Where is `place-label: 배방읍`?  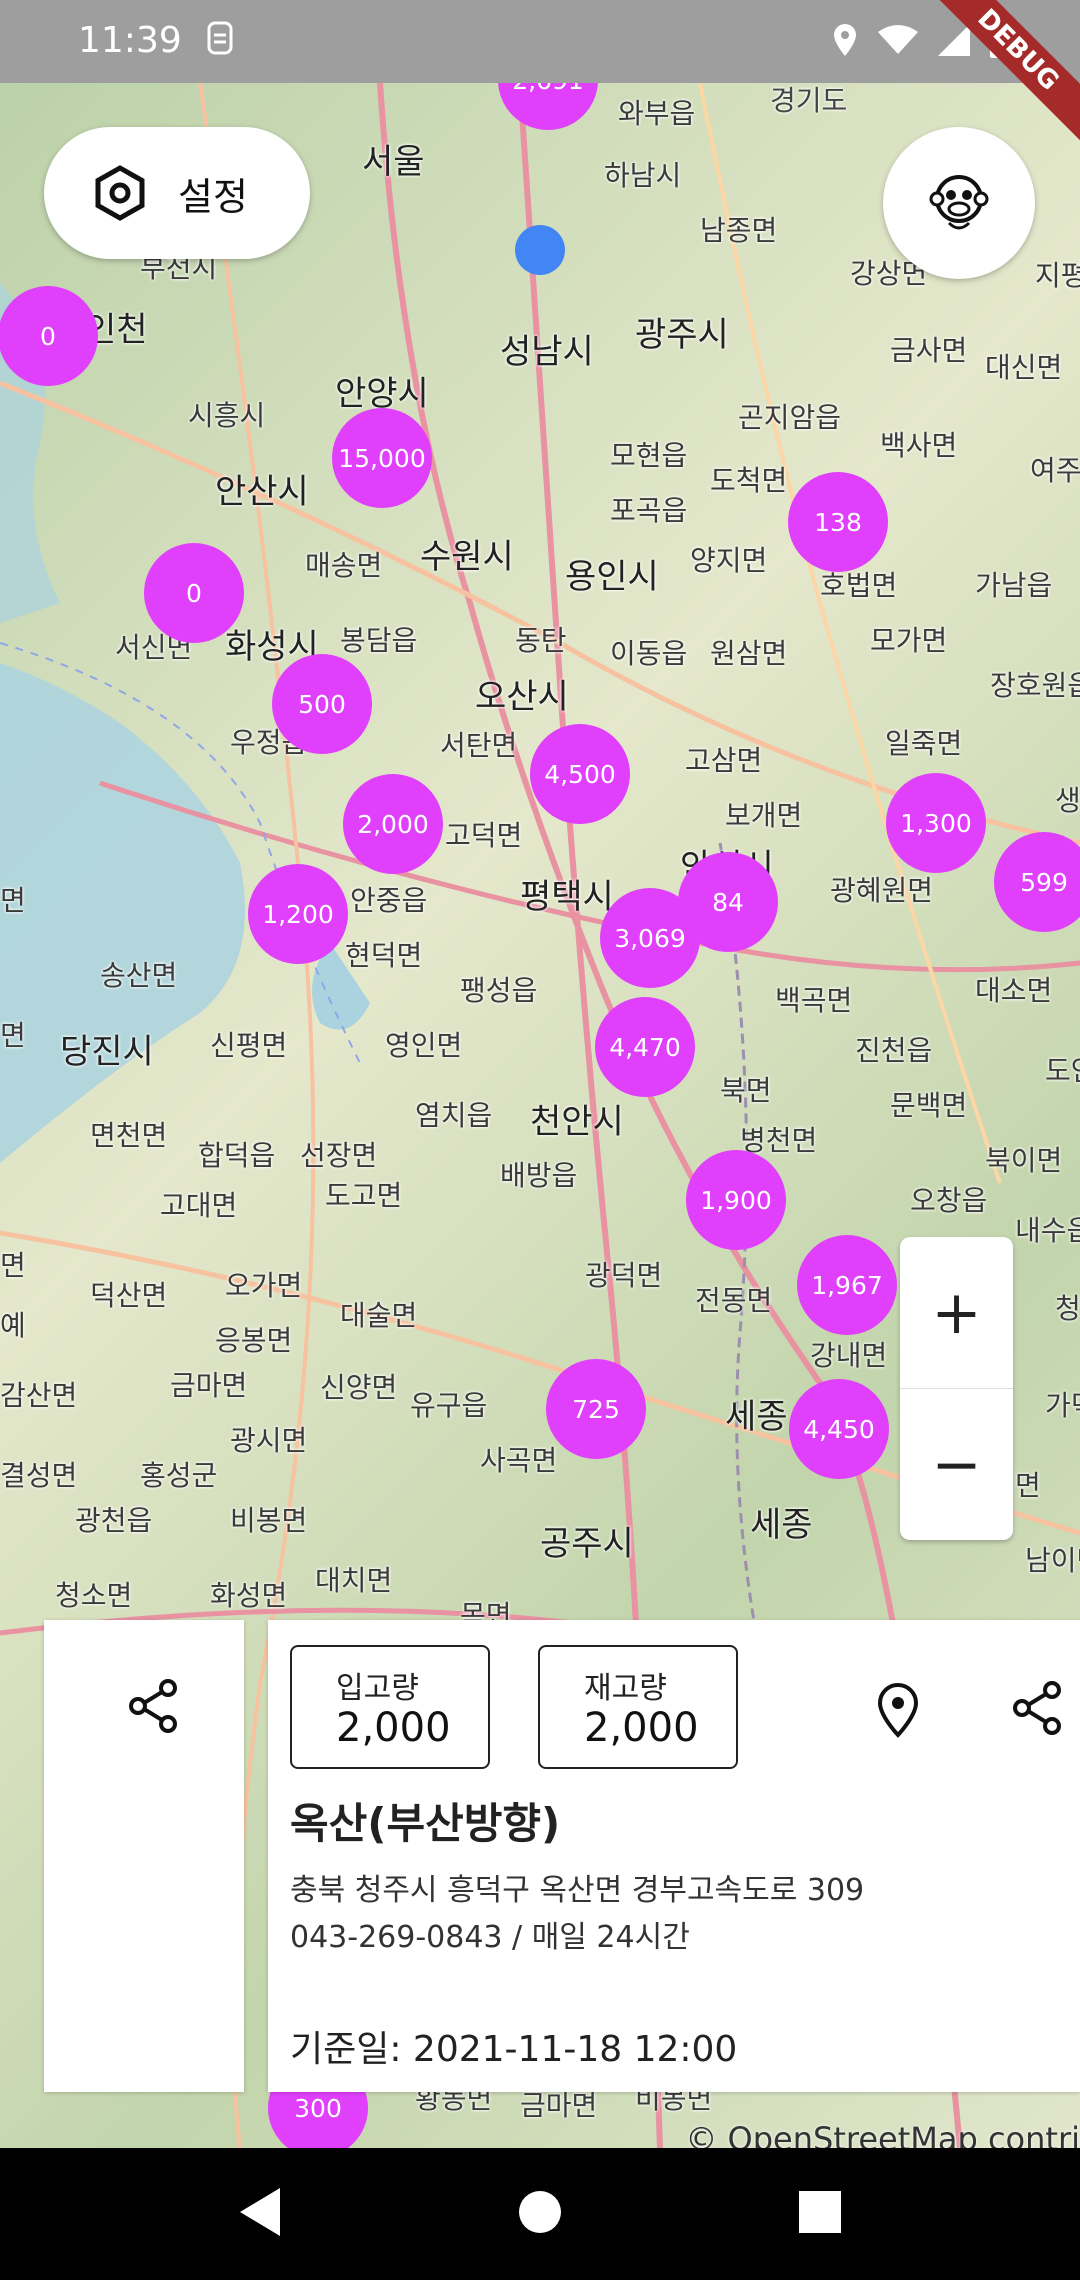 place-label: 배방읍 is located at coordinates (539, 1175).